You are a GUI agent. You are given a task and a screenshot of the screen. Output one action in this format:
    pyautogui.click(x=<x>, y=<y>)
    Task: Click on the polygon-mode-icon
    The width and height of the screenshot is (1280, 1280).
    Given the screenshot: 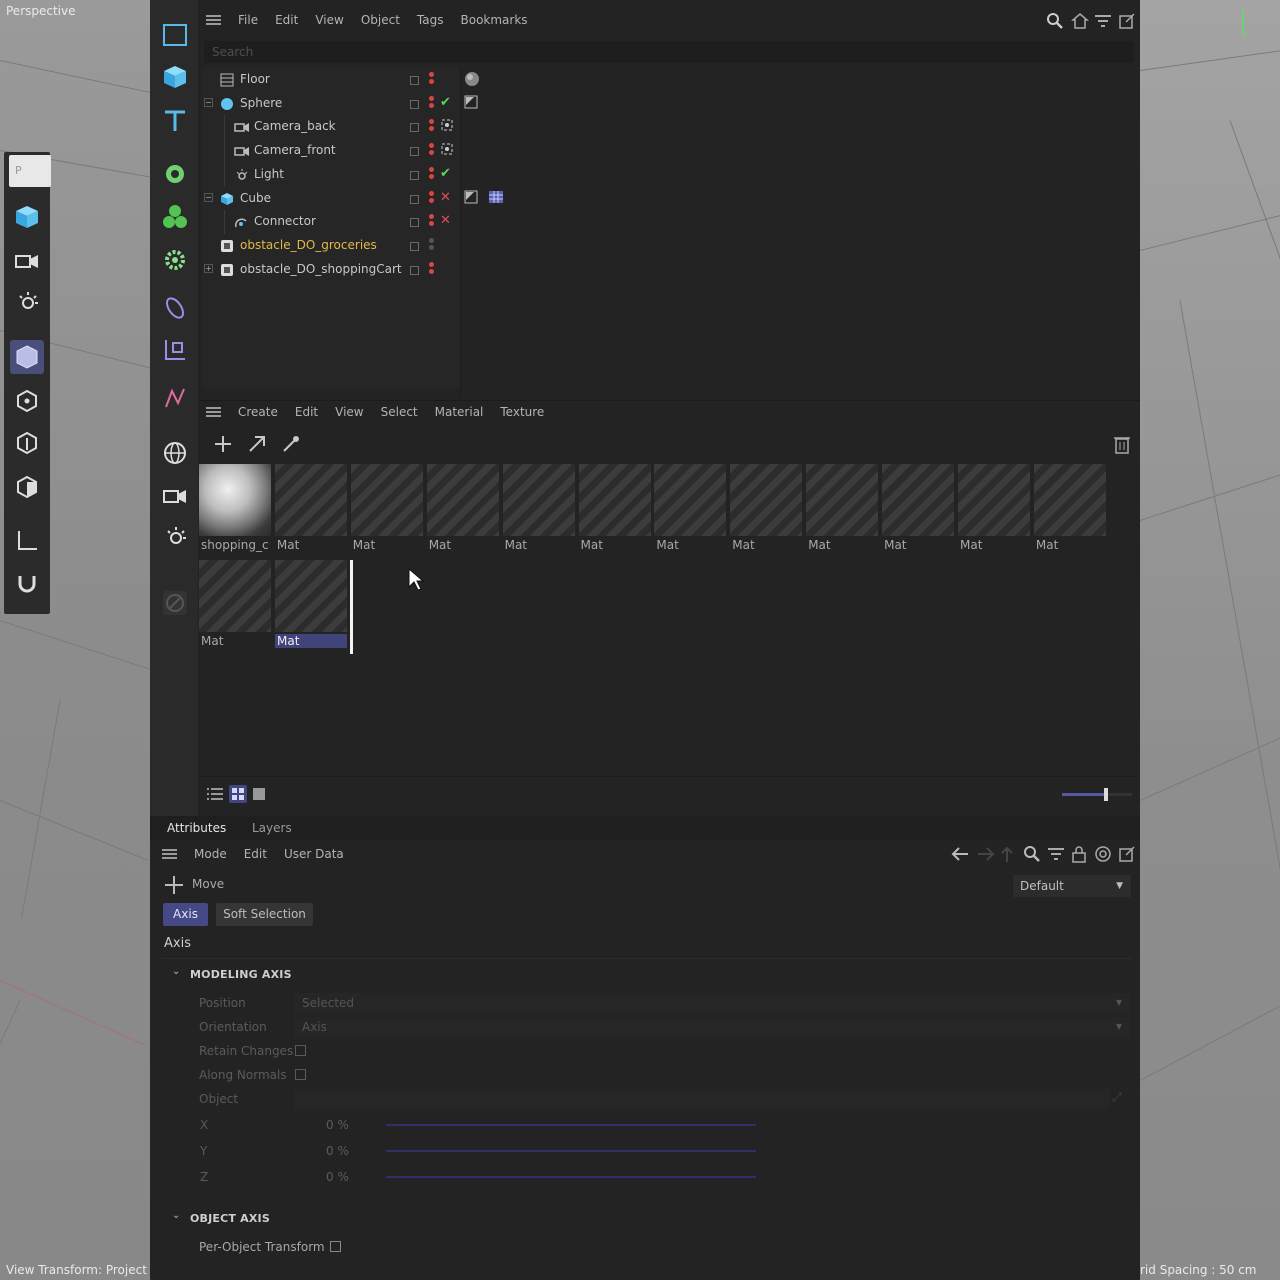 What is the action you would take?
    pyautogui.click(x=27, y=357)
    